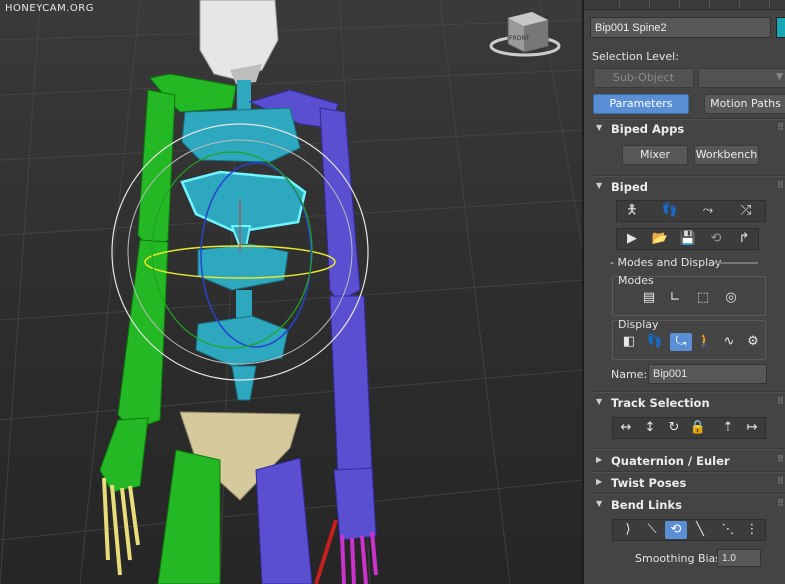 The height and width of the screenshot is (584, 785). I want to click on bend-links-mode-icon: ⟩, so click(628, 530).